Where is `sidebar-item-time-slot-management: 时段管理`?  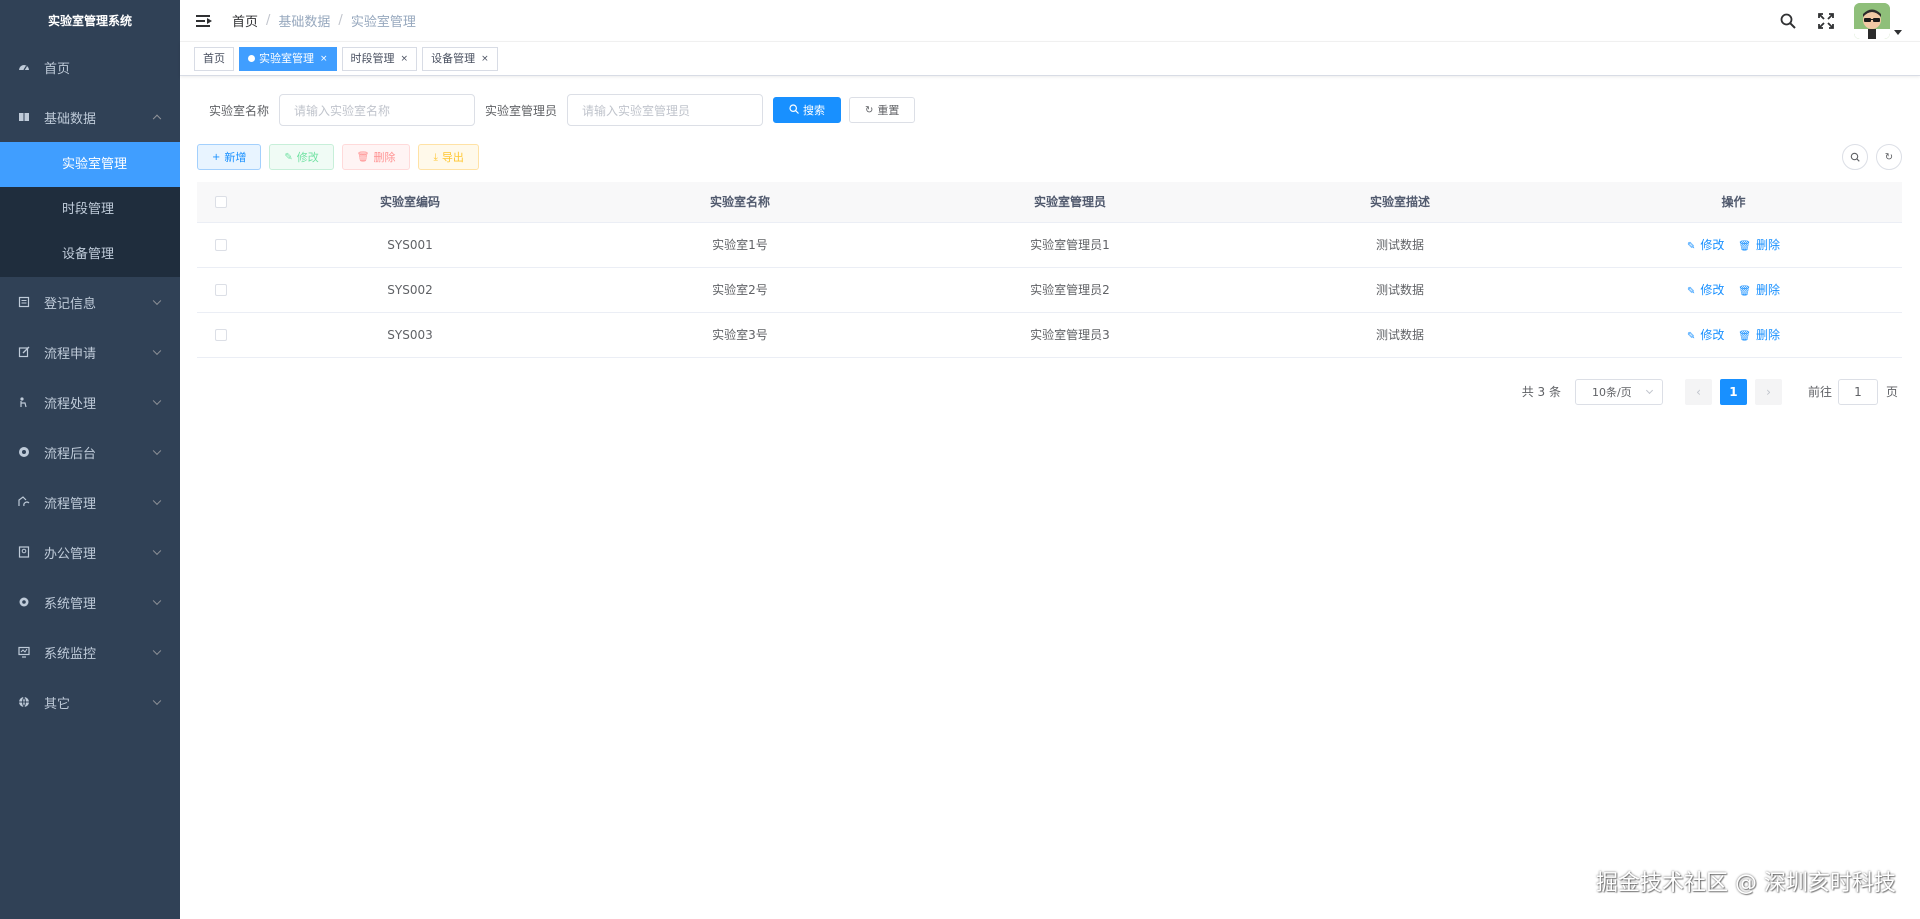 sidebar-item-time-slot-management: 时段管理 is located at coordinates (90, 209).